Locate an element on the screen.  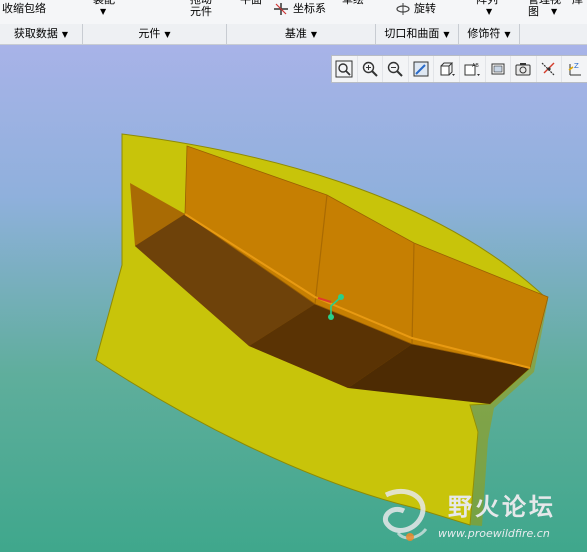
annotation-display-icon is located at coordinates (498, 69).